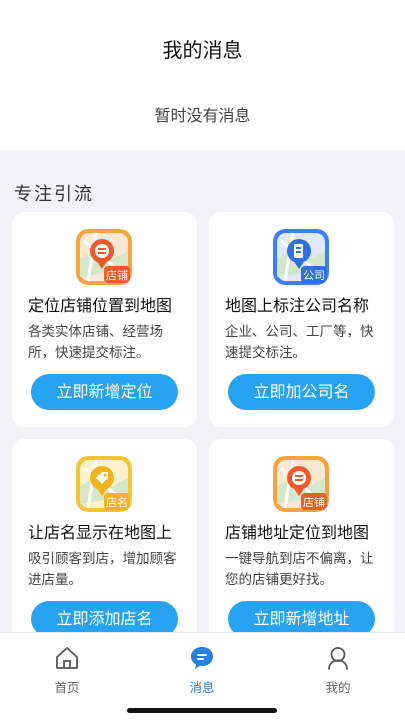 The image size is (405, 720). Describe the element at coordinates (202, 670) in the screenshot. I see `tab-messages: 消息` at that location.